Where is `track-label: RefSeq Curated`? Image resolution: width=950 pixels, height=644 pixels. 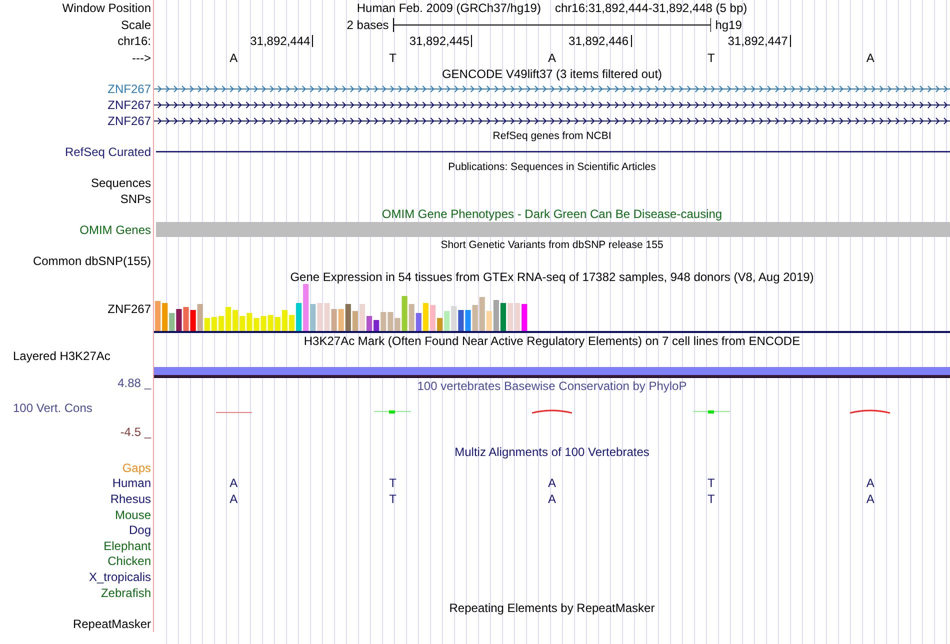 track-label: RefSeq Curated is located at coordinates (107, 152).